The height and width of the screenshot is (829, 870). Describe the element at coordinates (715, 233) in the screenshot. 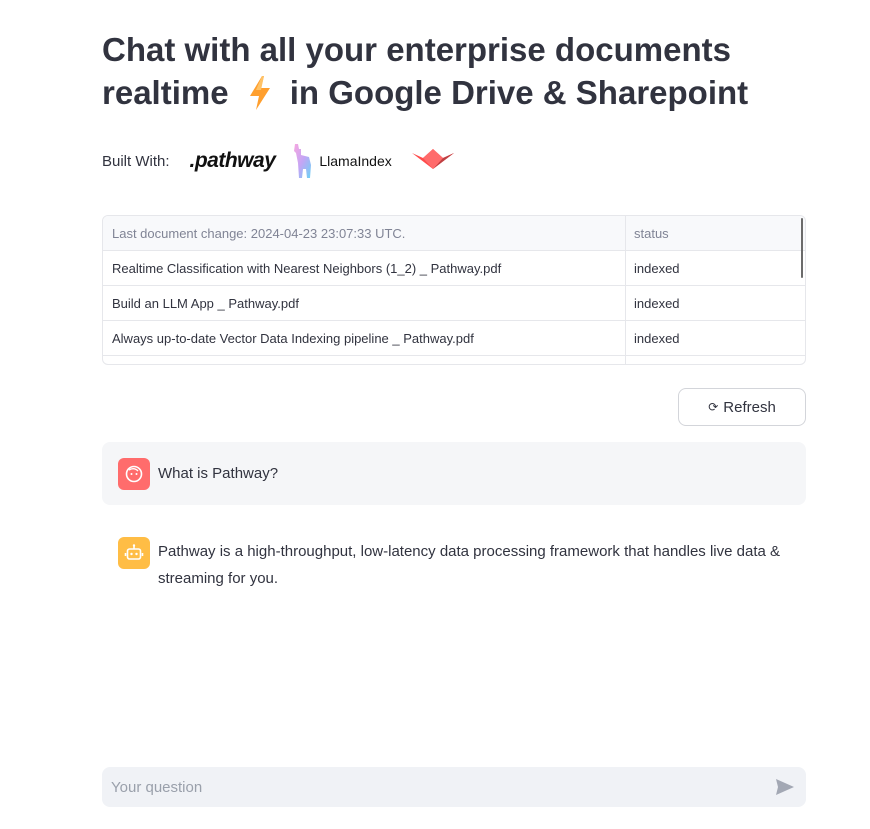

I see `table-header-status: status` at that location.